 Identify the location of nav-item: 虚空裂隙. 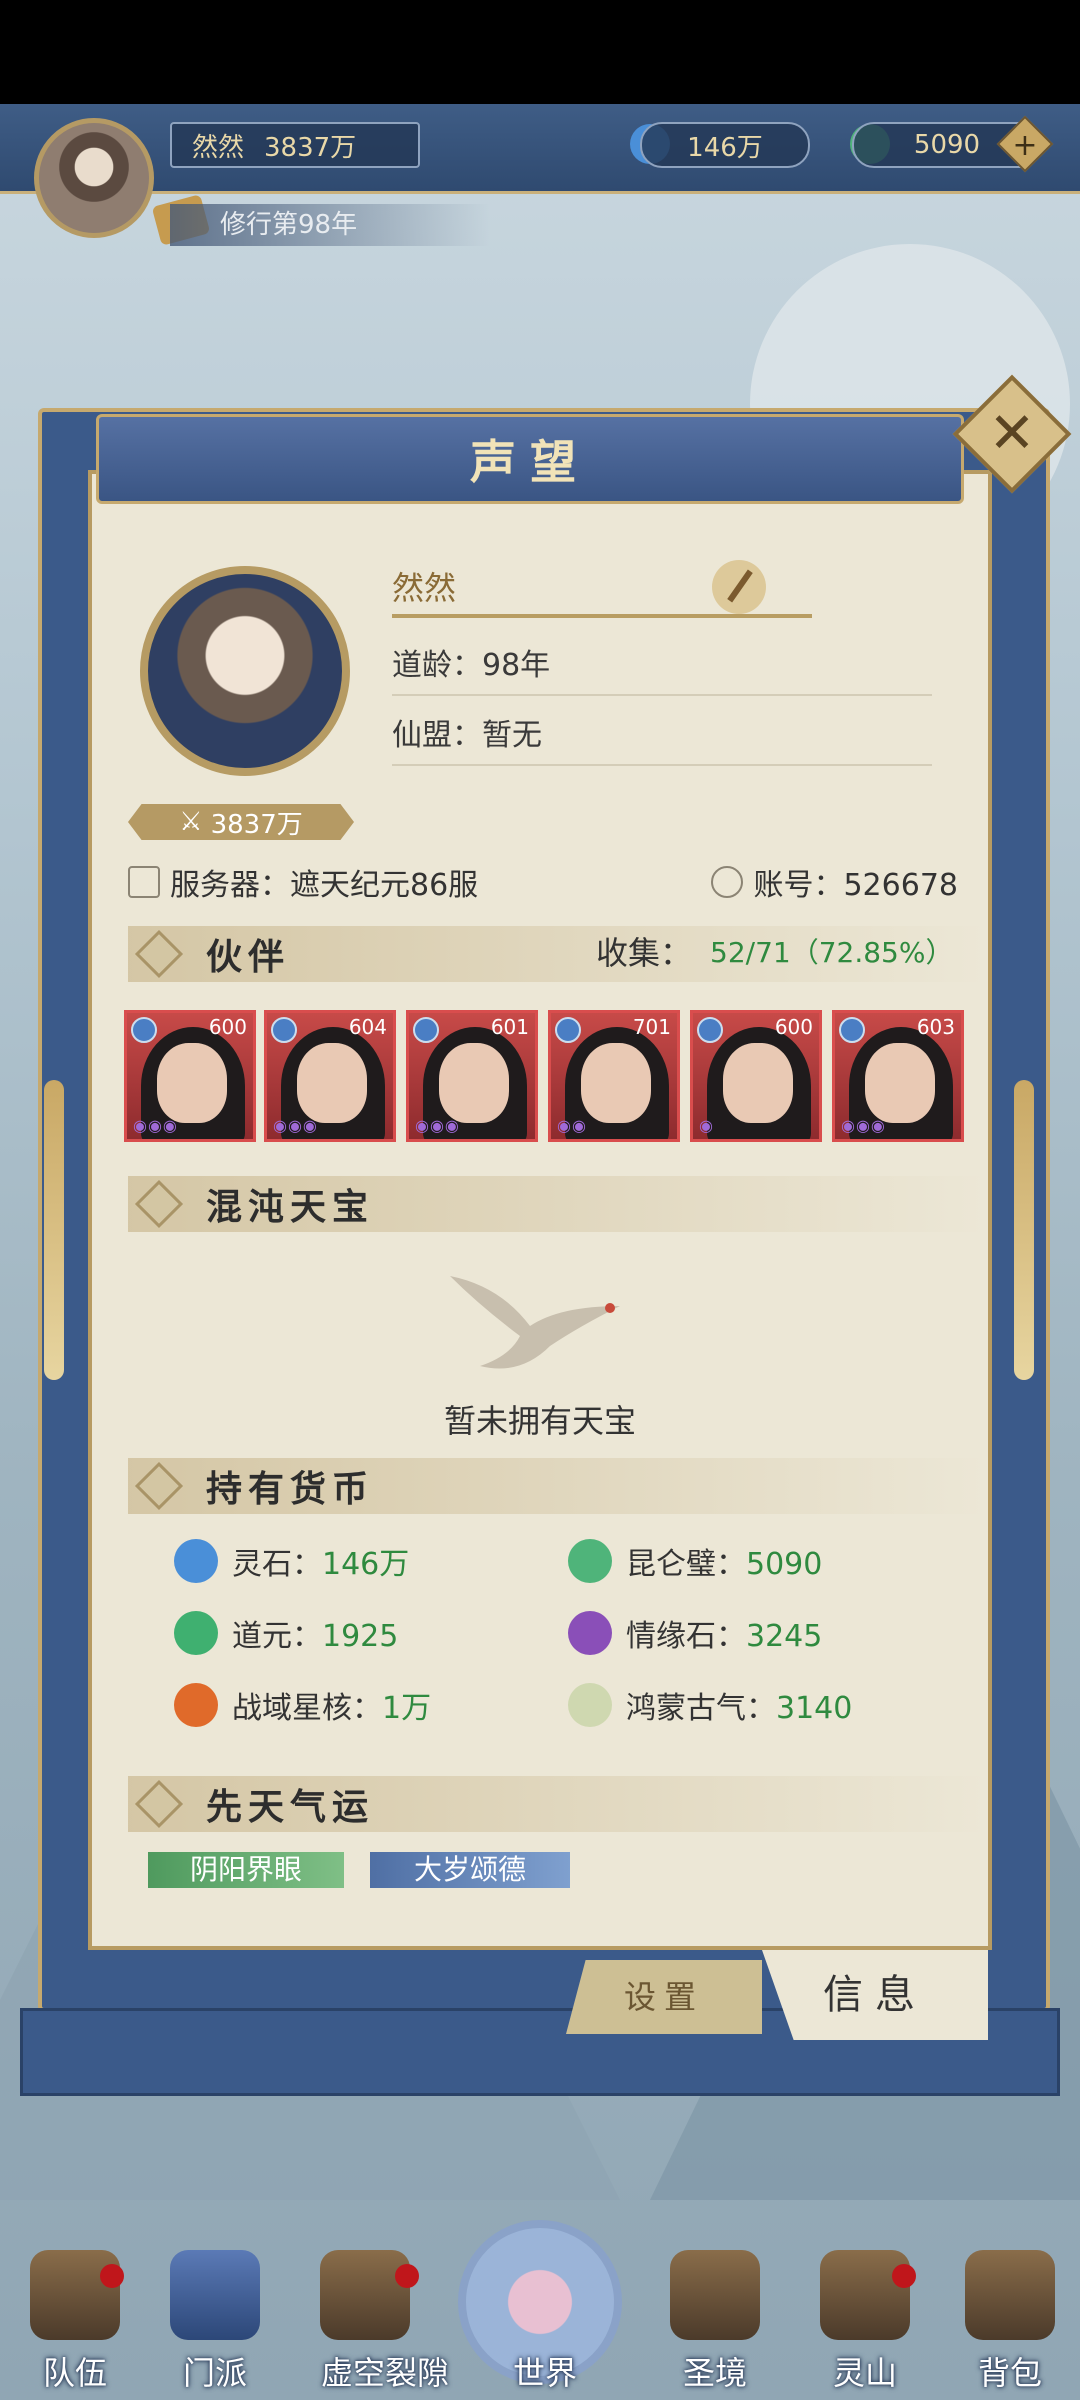
(385, 2325).